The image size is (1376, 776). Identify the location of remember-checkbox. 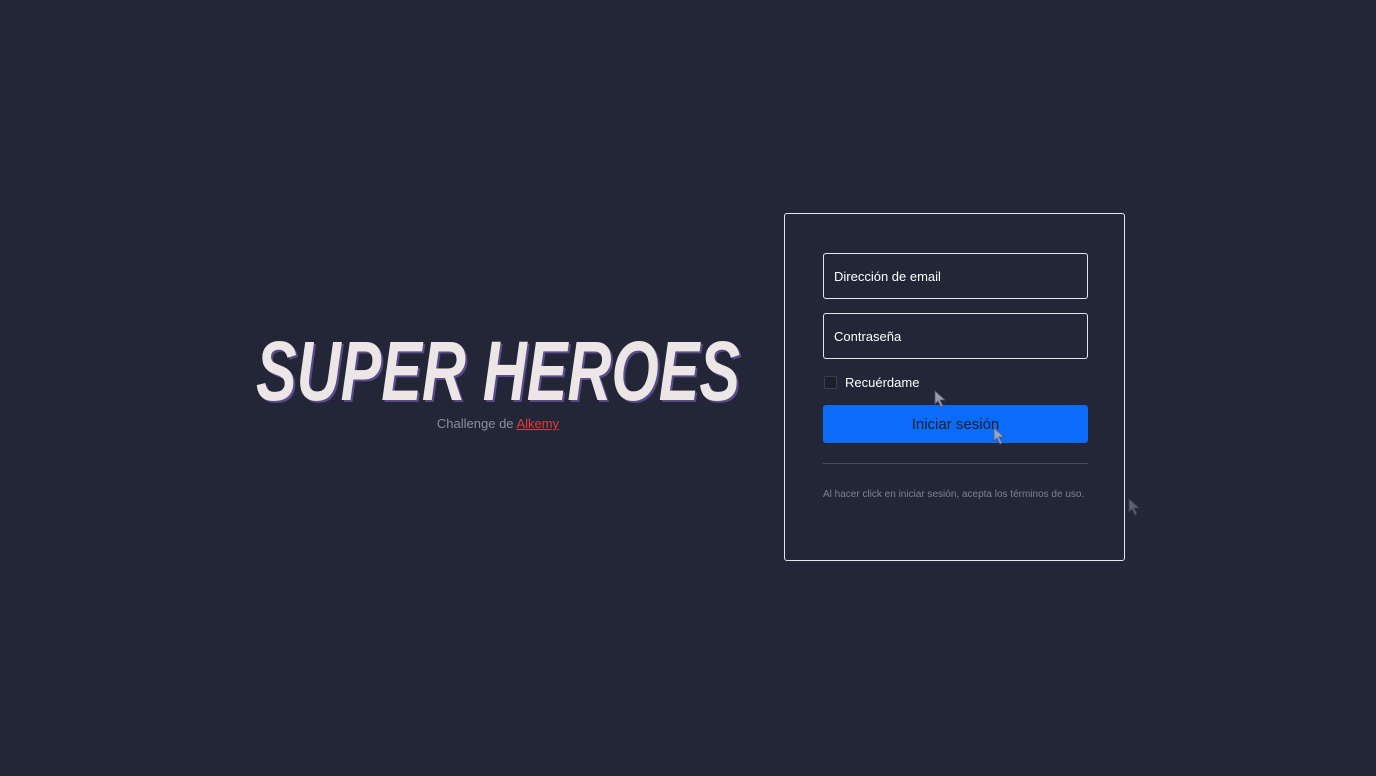
(830, 382).